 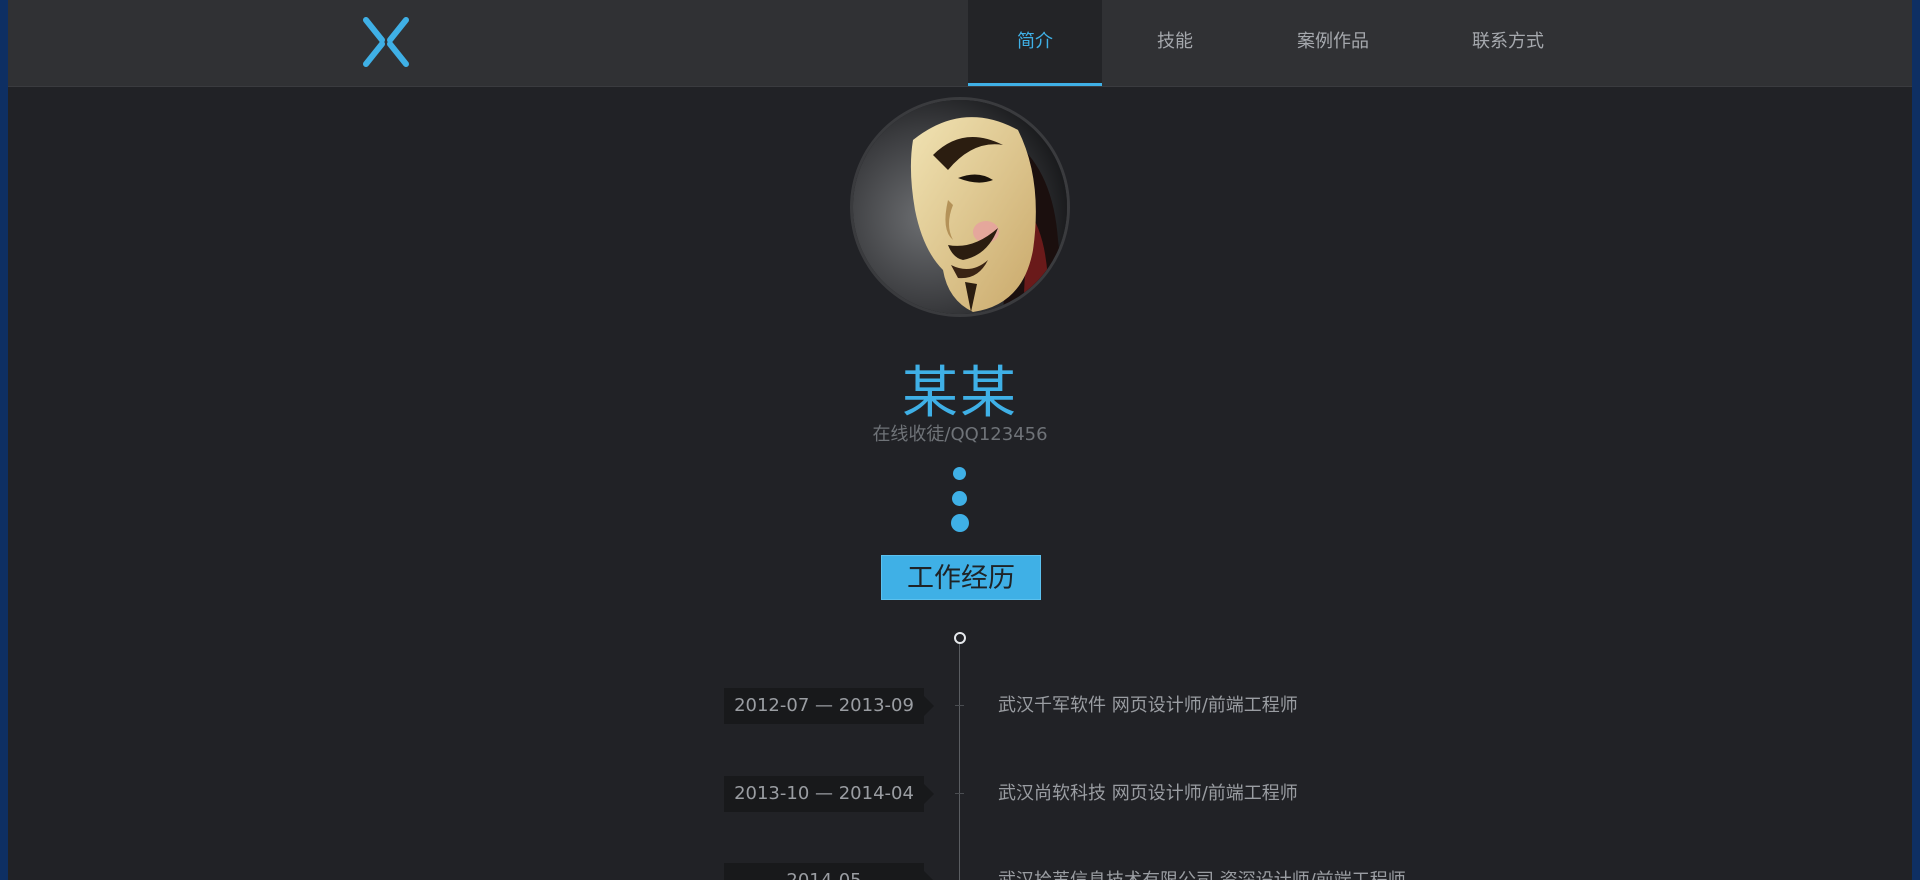 What do you see at coordinates (1333, 43) in the screenshot?
I see `nav-tab-portfolio: 案例作品` at bounding box center [1333, 43].